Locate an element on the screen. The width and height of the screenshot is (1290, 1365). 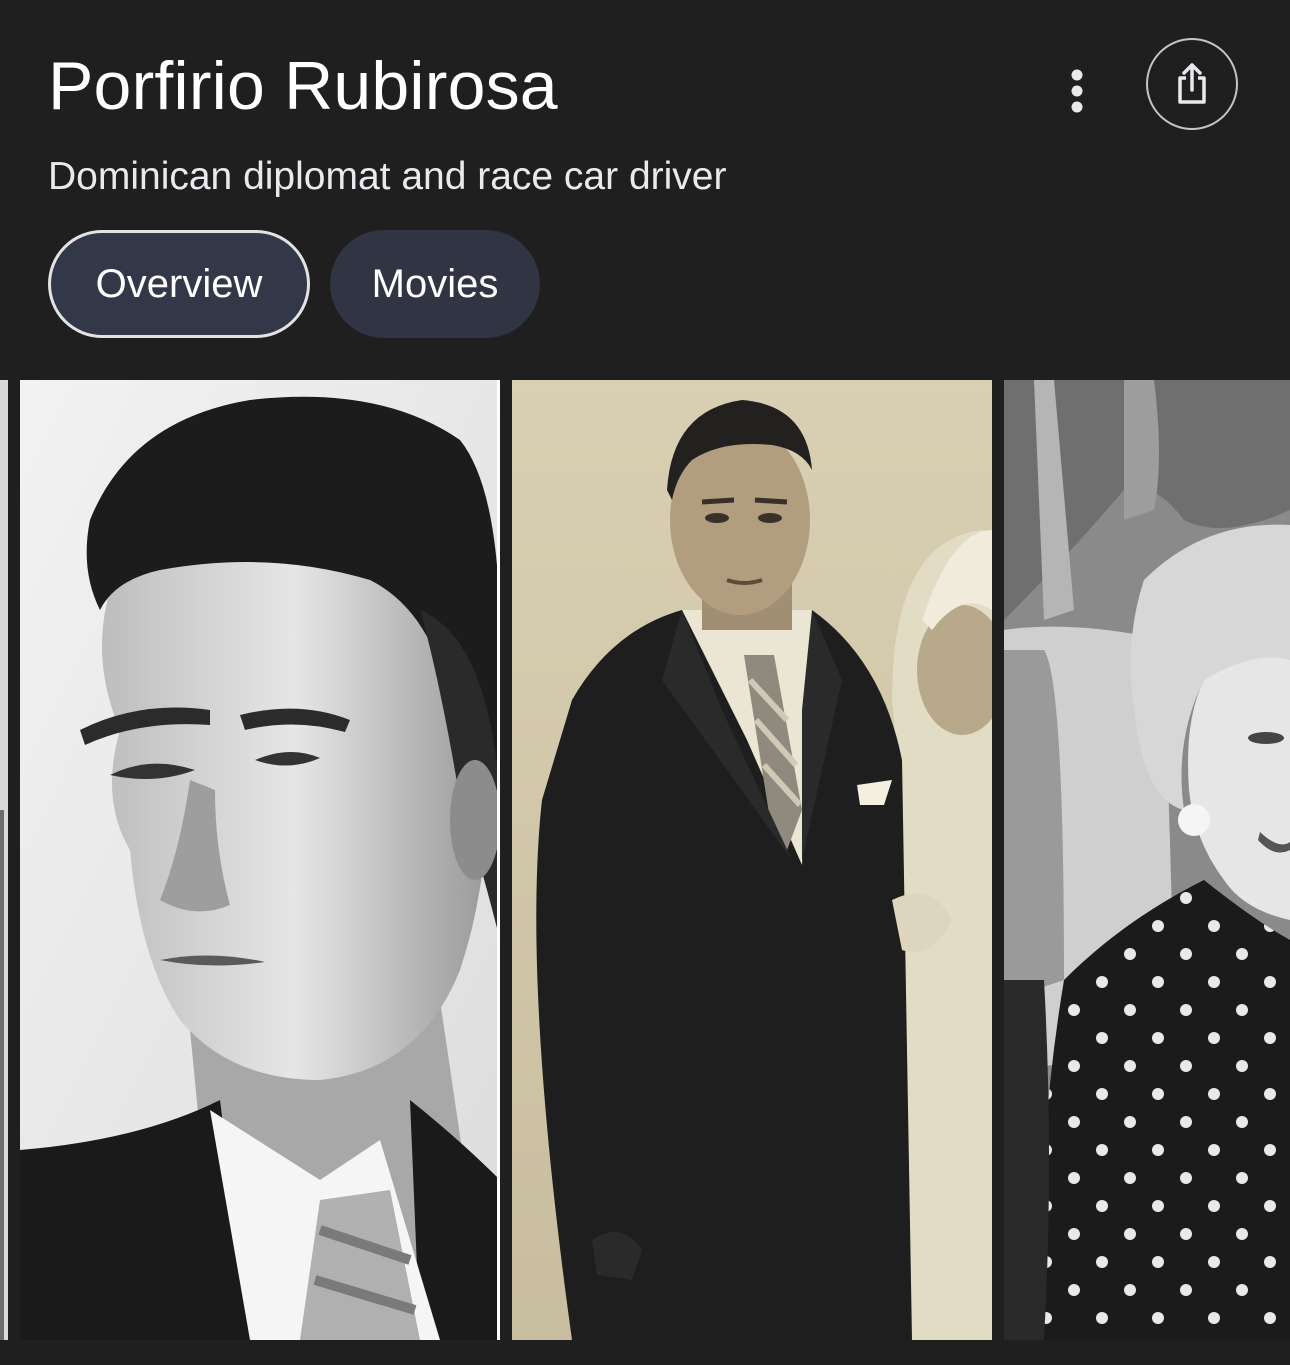
share-icon is located at coordinates (1192, 83).